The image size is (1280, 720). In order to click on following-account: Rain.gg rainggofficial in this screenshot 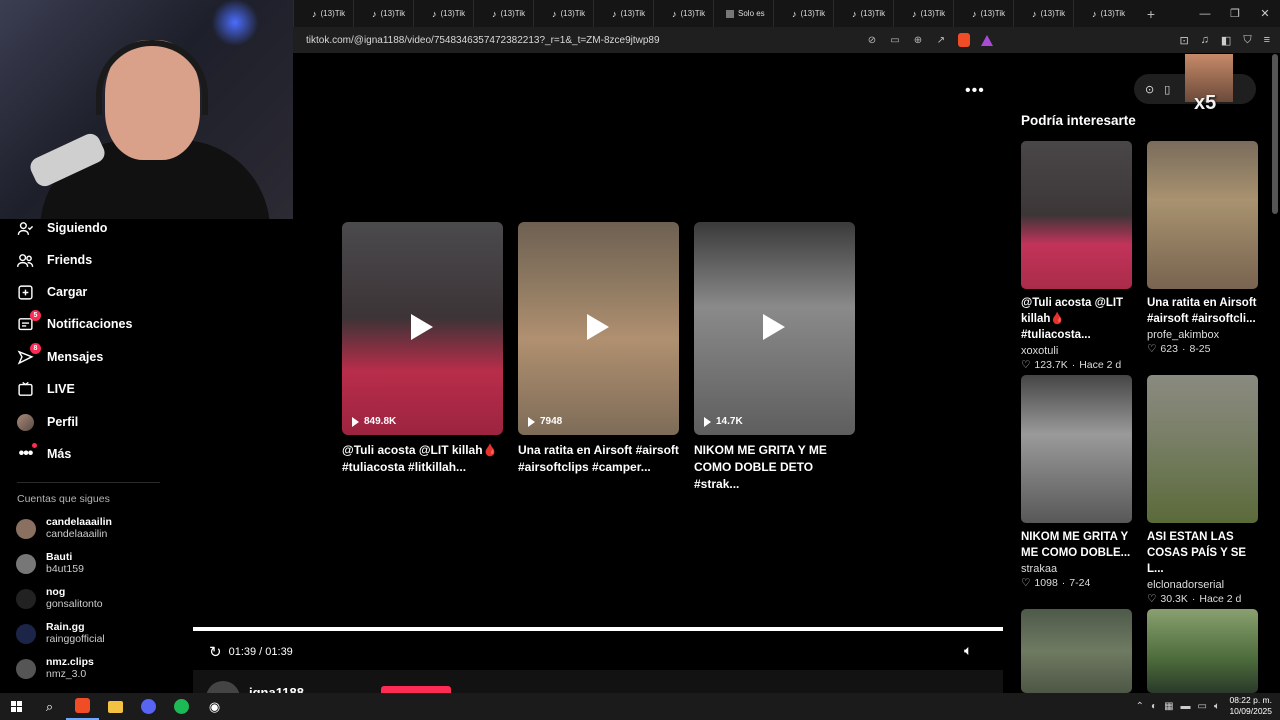, I will do `click(60, 633)`.